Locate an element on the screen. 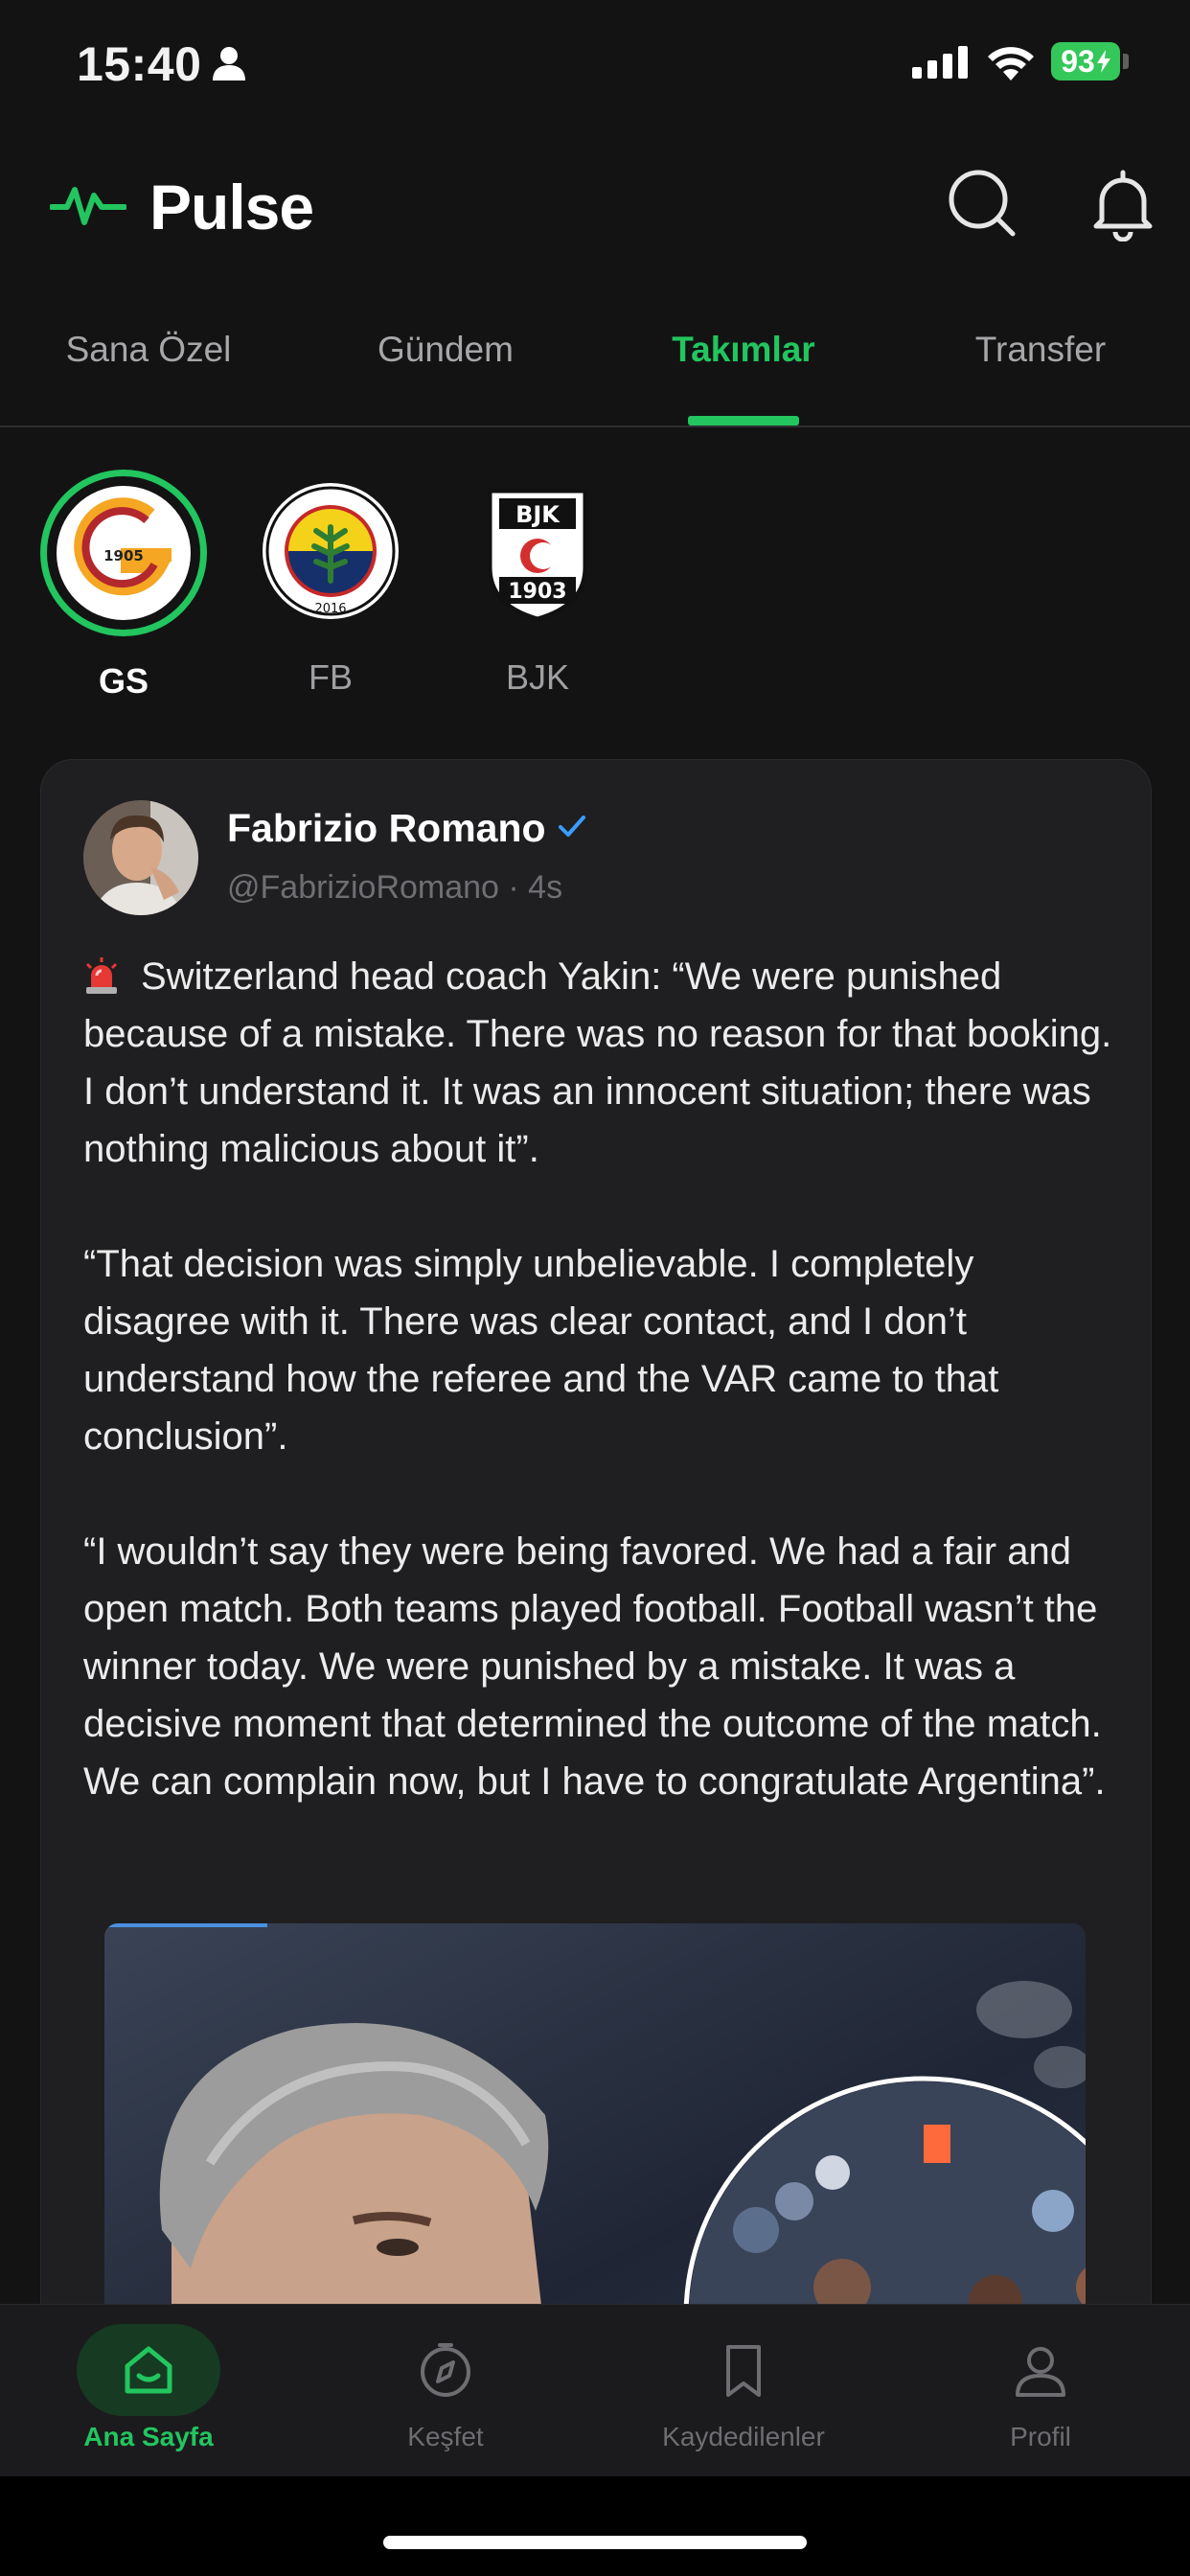  nav-label-profil: Profil is located at coordinates (1040, 2436).